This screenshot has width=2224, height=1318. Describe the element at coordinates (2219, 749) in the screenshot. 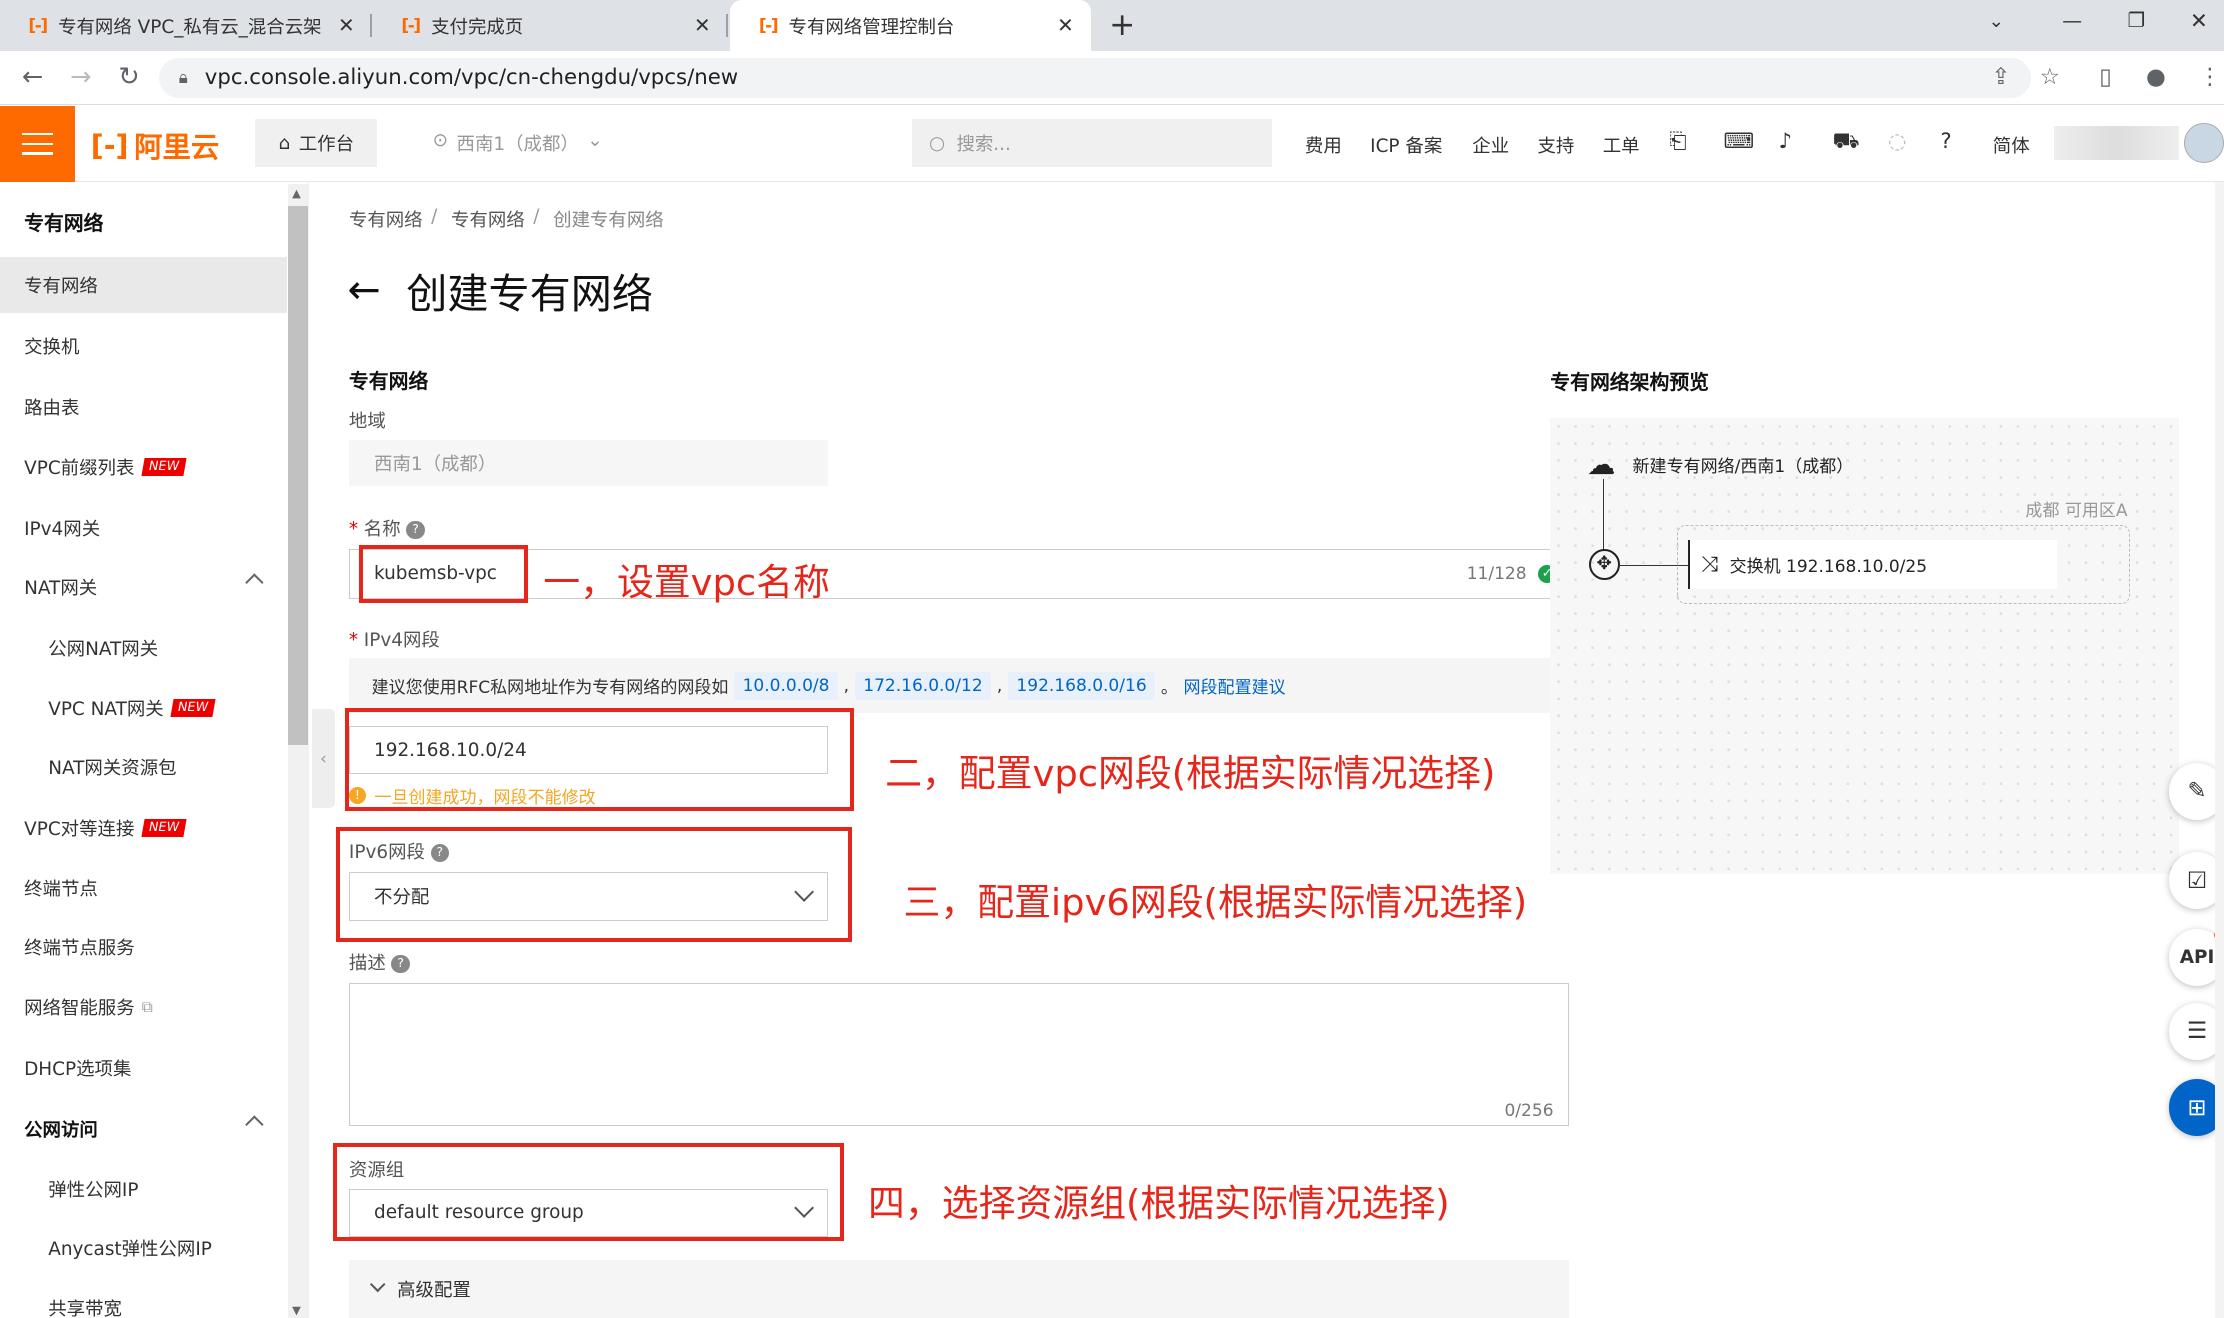

I see `main-scrollbar` at that location.